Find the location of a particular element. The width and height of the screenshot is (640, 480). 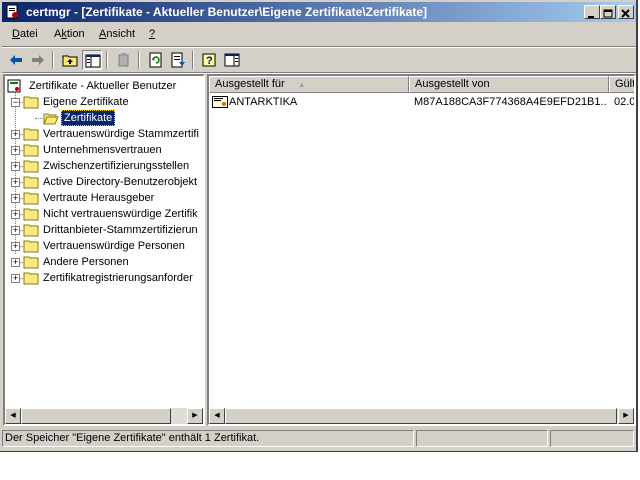

show-hide-console-tree-button is located at coordinates (92, 60).